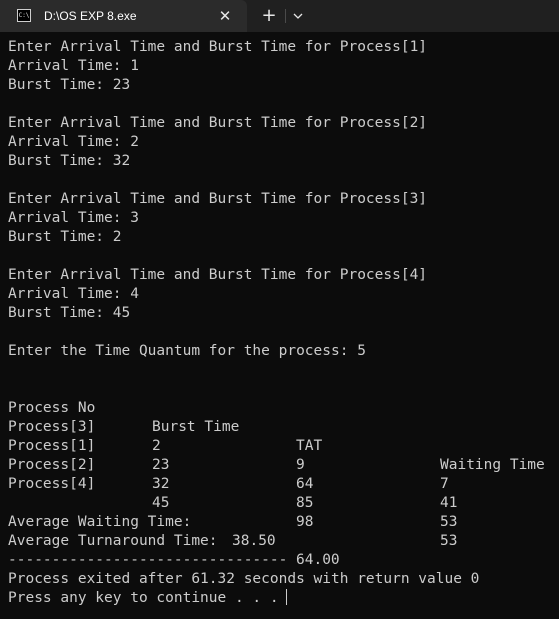 The width and height of the screenshot is (559, 619). Describe the element at coordinates (285, 16) in the screenshot. I see `tab-divider` at that location.